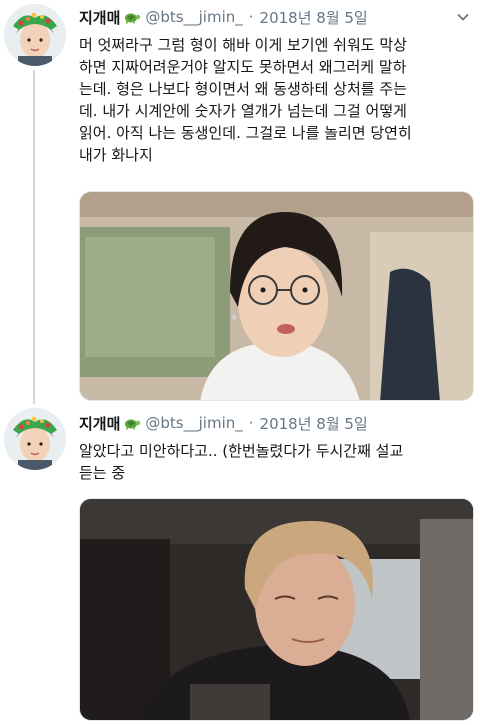 The width and height of the screenshot is (480, 725). What do you see at coordinates (463, 17) in the screenshot?
I see `chevron-down-icon` at bounding box center [463, 17].